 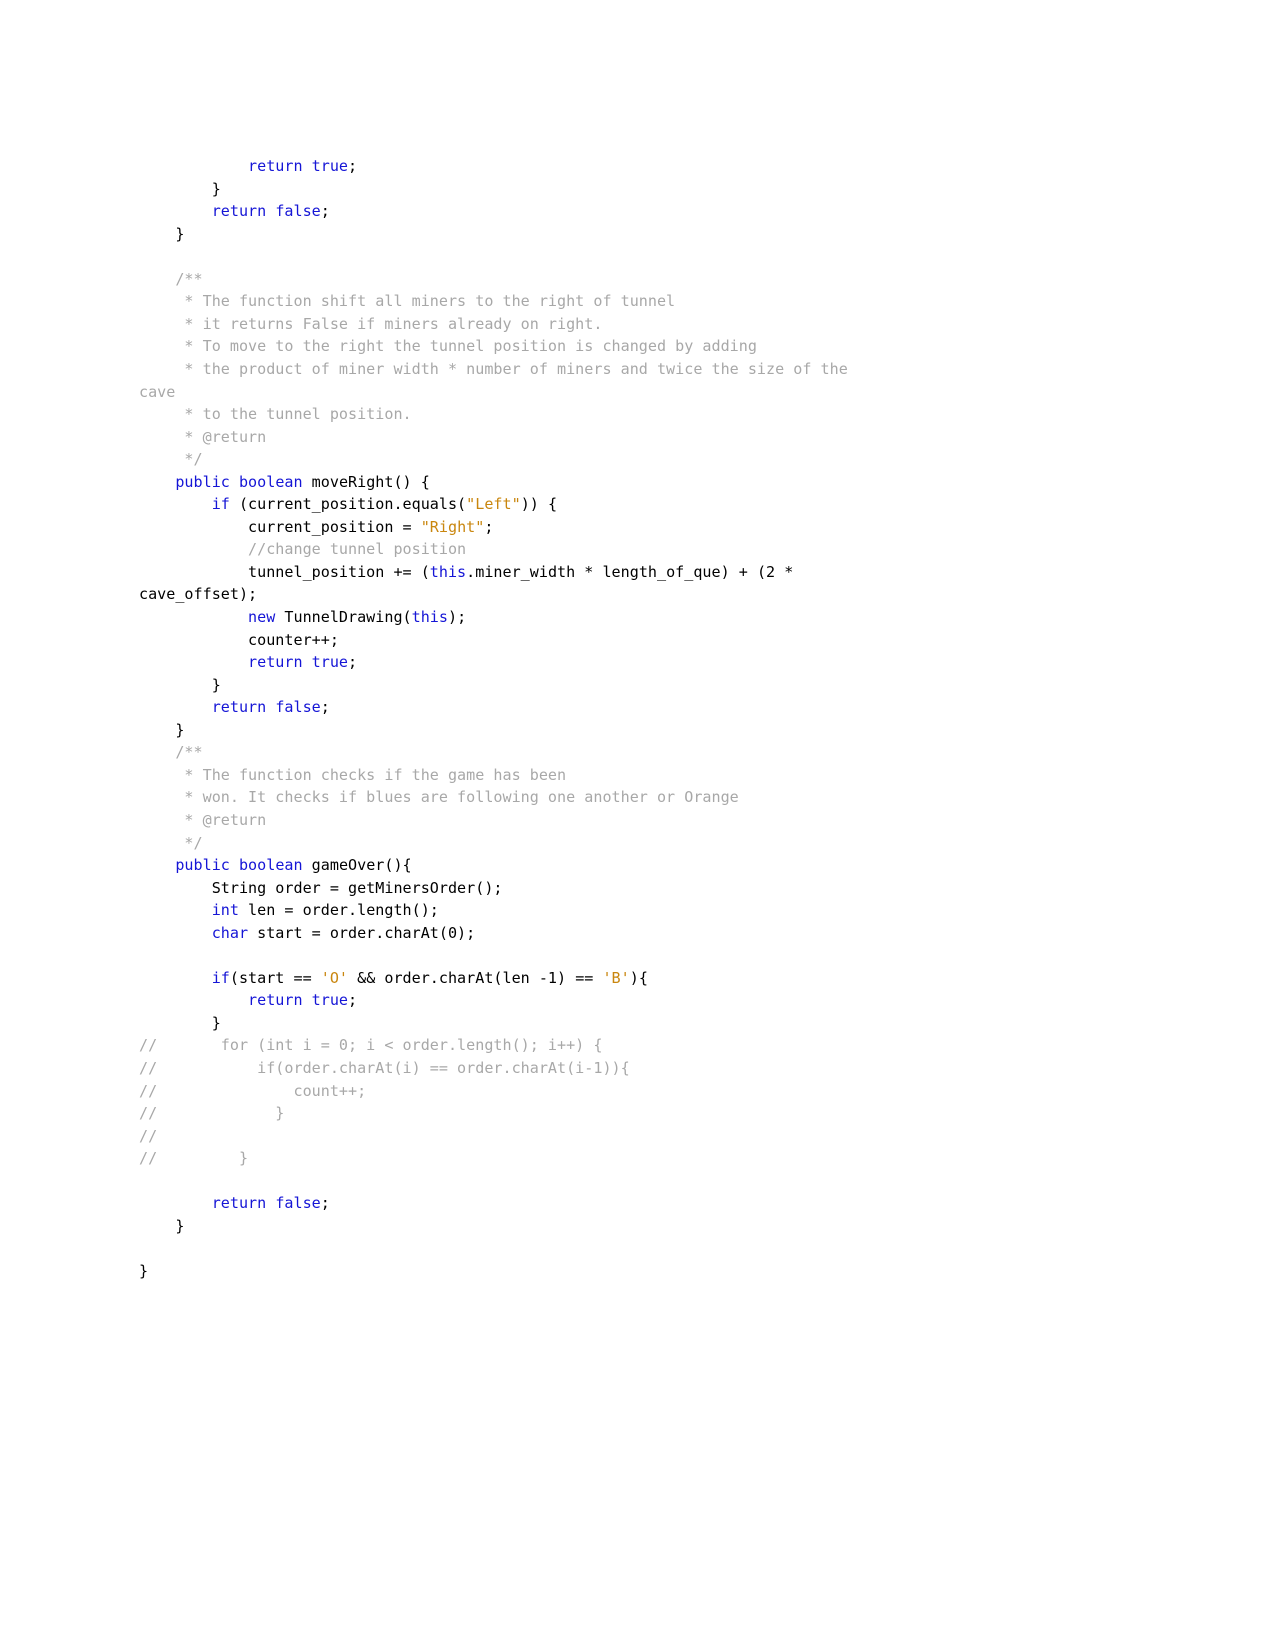 What do you see at coordinates (284, 571) in the screenshot?
I see `code-token-pl: tunnel_position += (` at bounding box center [284, 571].